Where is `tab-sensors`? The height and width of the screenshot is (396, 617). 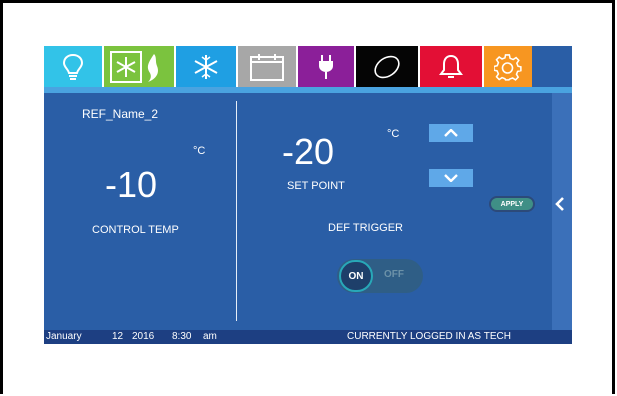
tab-sensors is located at coordinates (388, 66).